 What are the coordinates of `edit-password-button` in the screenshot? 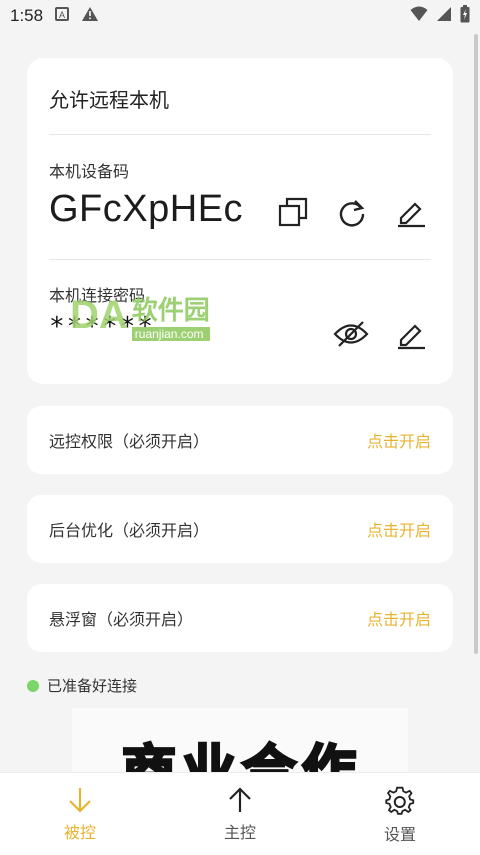 It's located at (411, 334).